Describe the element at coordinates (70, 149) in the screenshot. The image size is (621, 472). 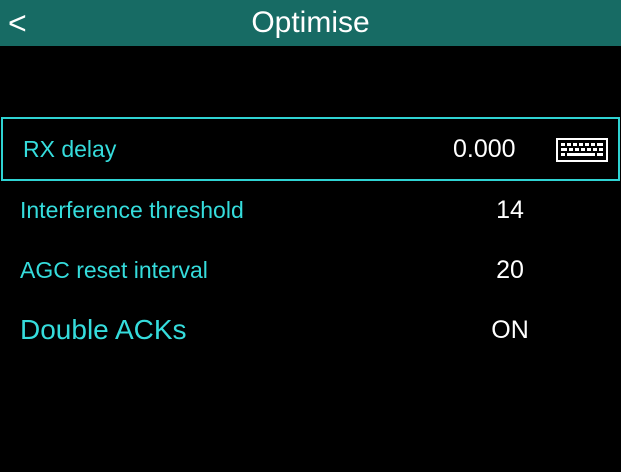
I see `setting-label: RX delay` at that location.